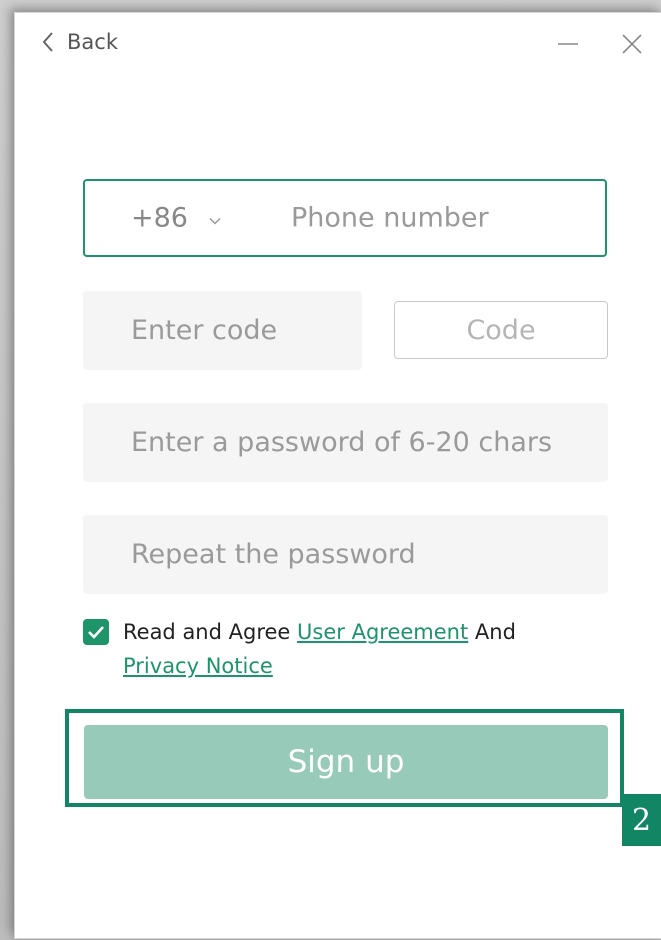  I want to click on back-button: Back, so click(79, 42).